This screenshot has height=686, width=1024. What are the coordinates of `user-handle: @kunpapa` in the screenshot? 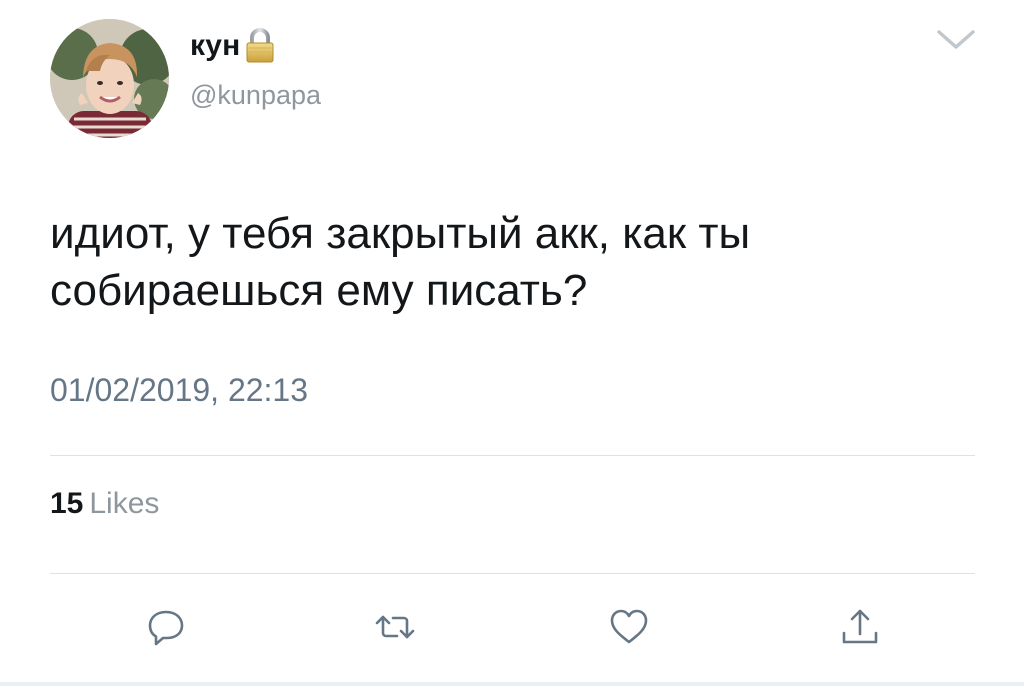 It's located at (255, 95).